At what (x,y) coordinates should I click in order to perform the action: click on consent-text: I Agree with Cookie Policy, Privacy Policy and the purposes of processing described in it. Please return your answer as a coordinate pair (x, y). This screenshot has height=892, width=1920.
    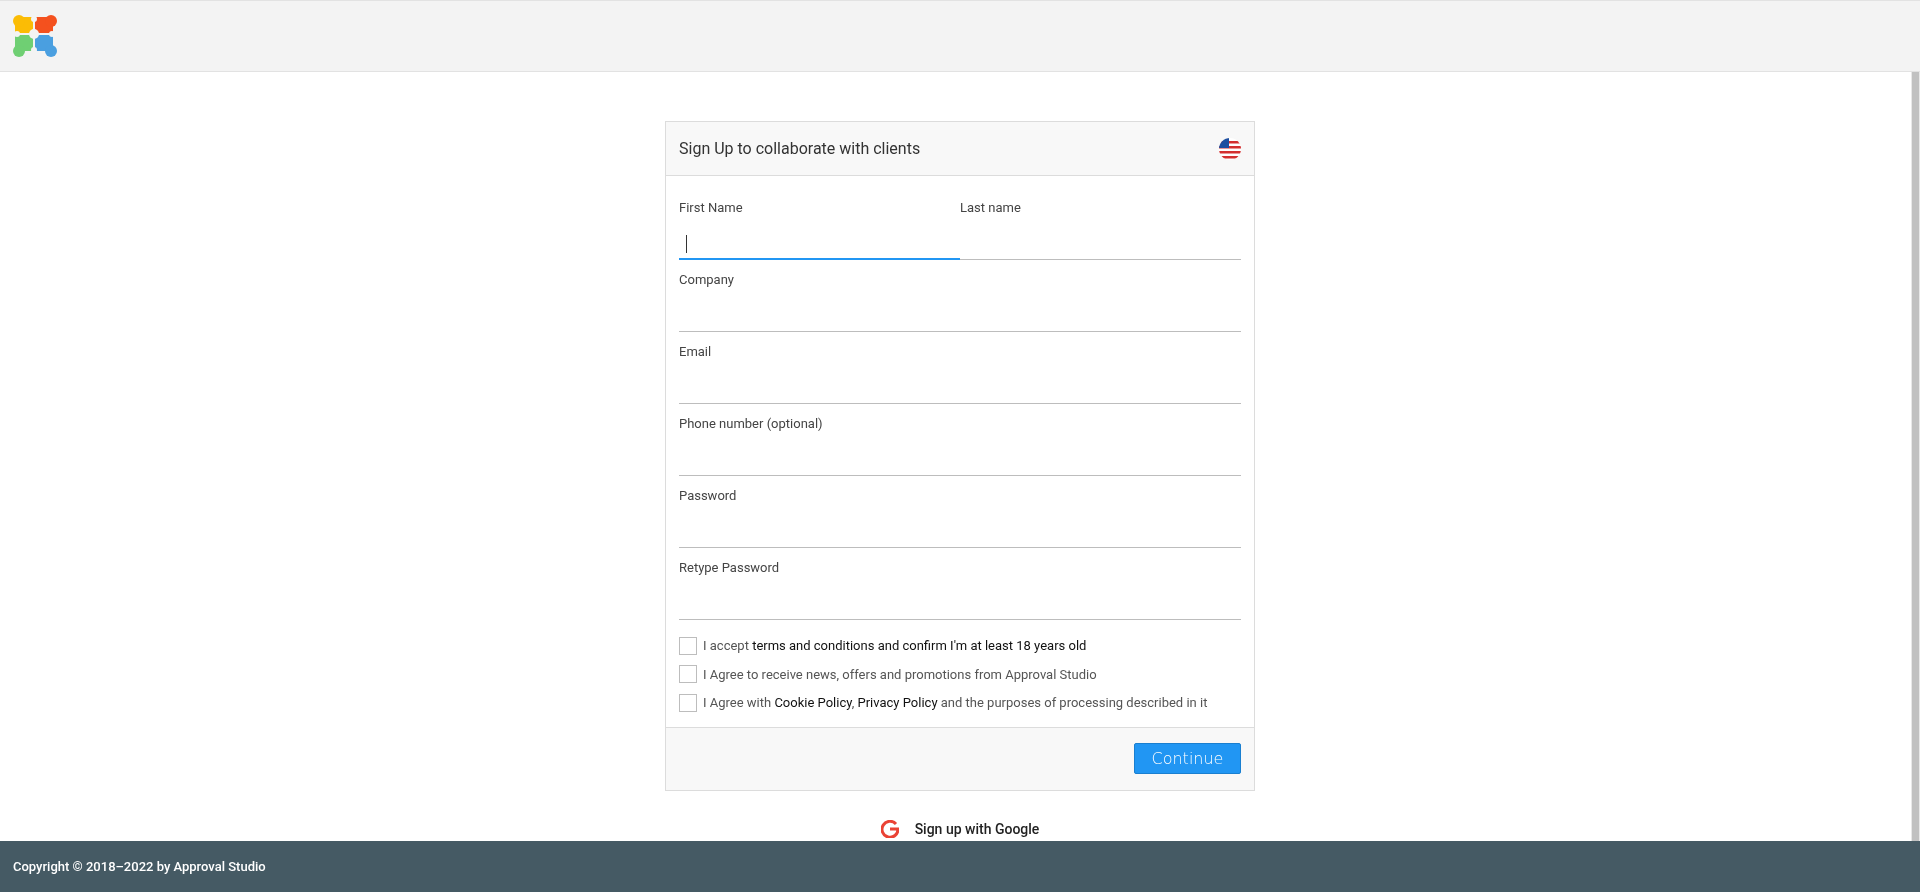
    Looking at the image, I should click on (955, 703).